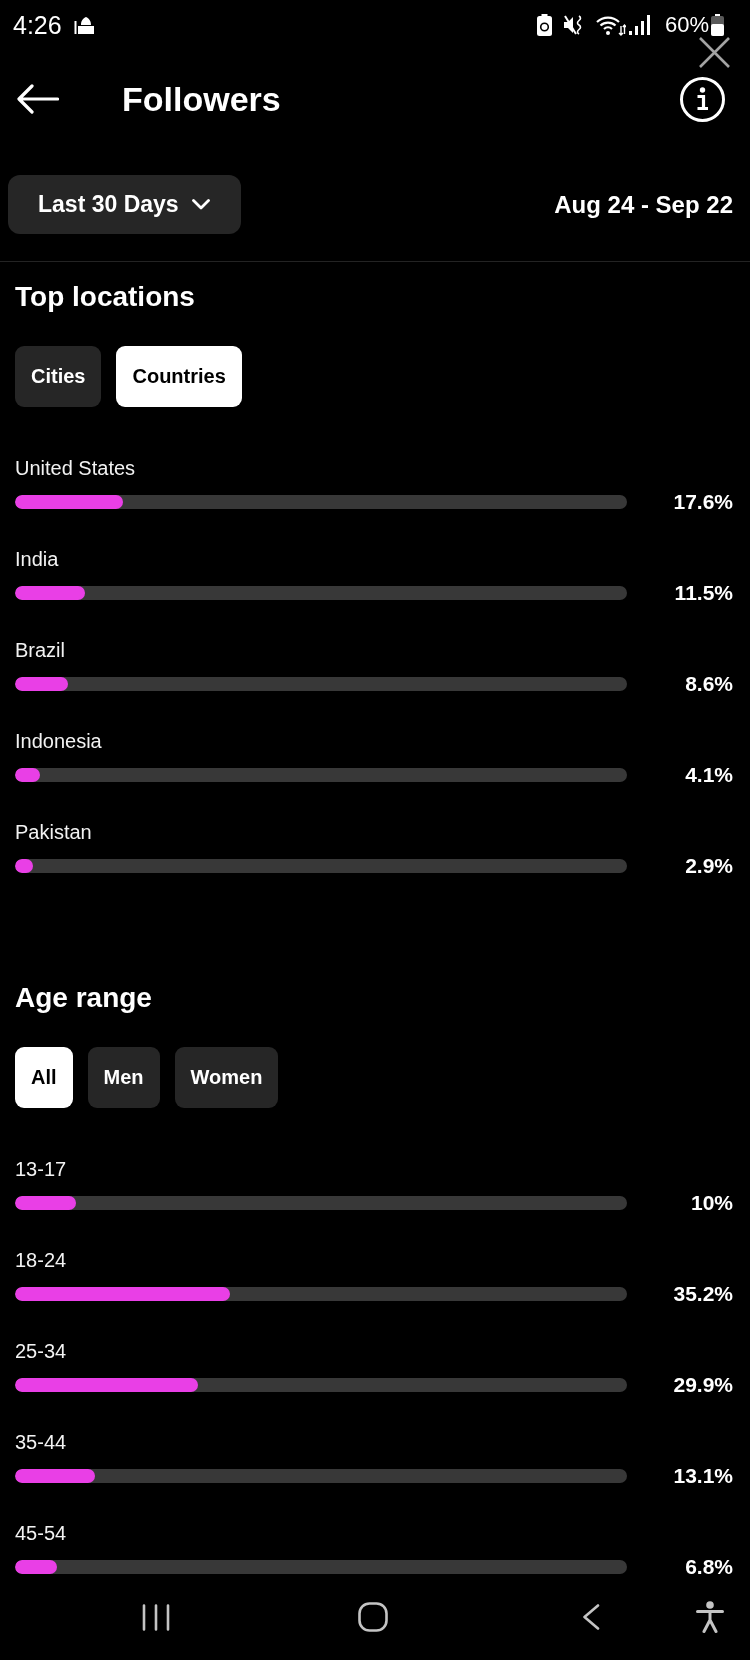 This screenshot has width=750, height=1660. What do you see at coordinates (40, 650) in the screenshot?
I see `bar-label: Brazil` at bounding box center [40, 650].